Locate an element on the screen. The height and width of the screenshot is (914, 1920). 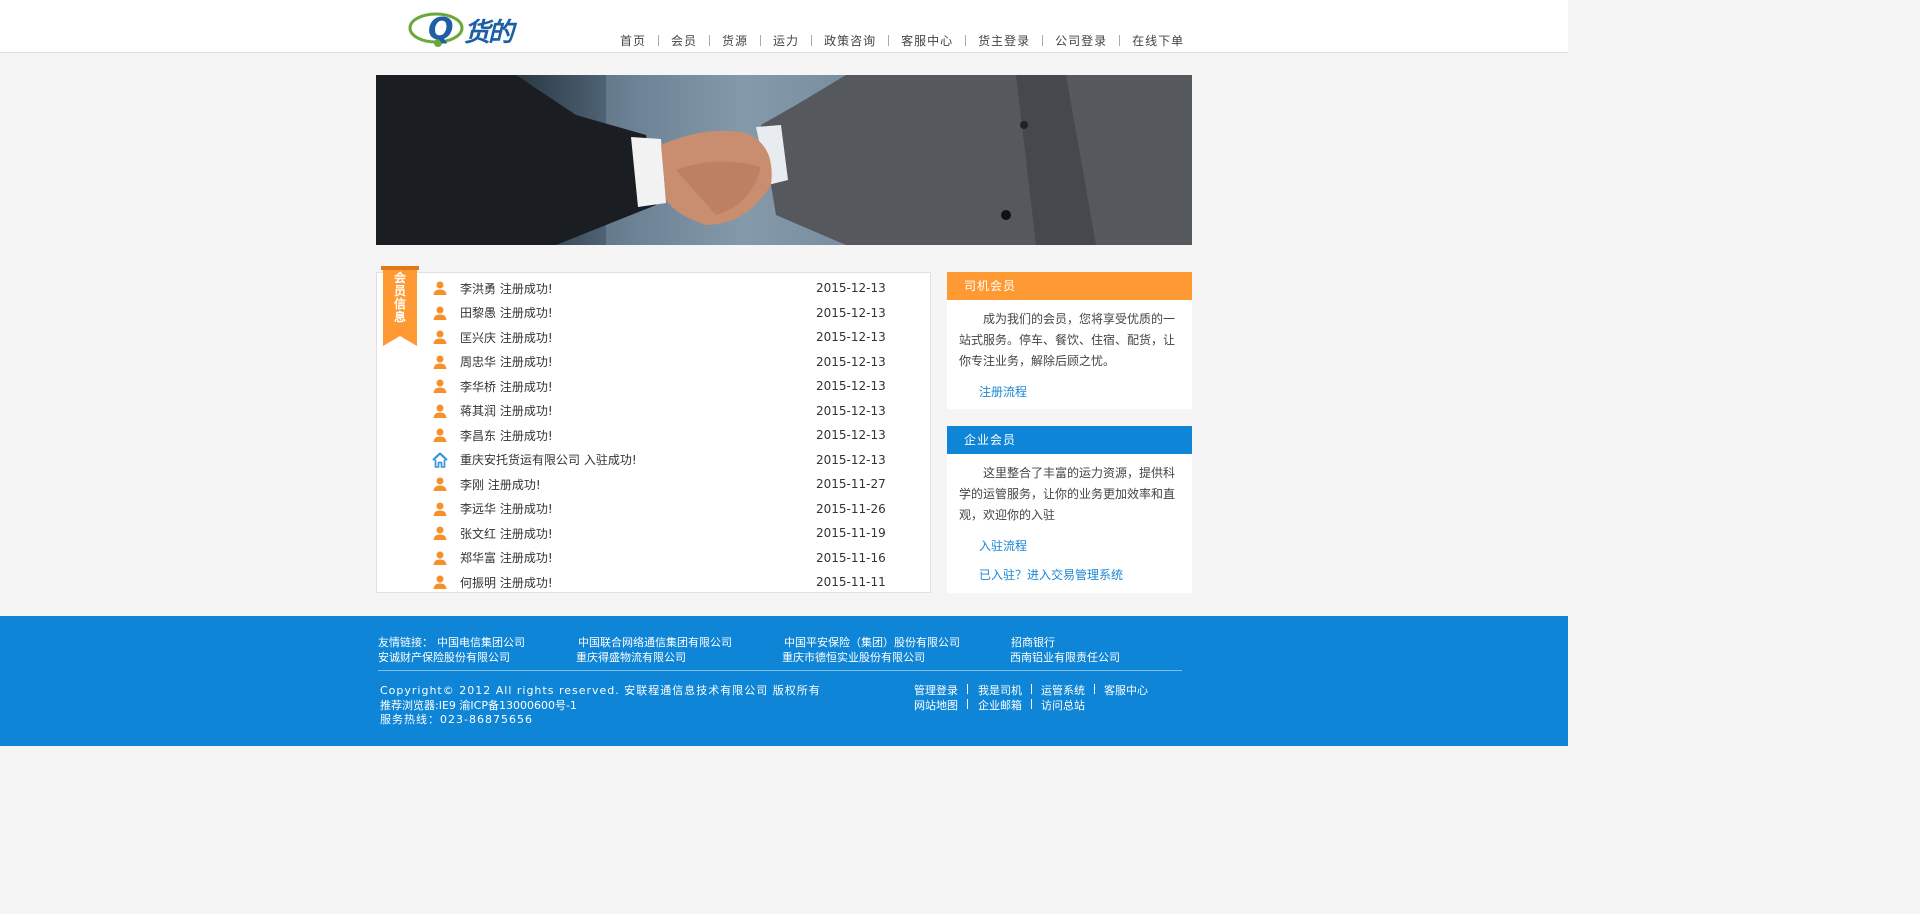
member-list-item: 重庆安托货运有限公司 入驻成功! 2015-12-13 is located at coordinates (662, 460).